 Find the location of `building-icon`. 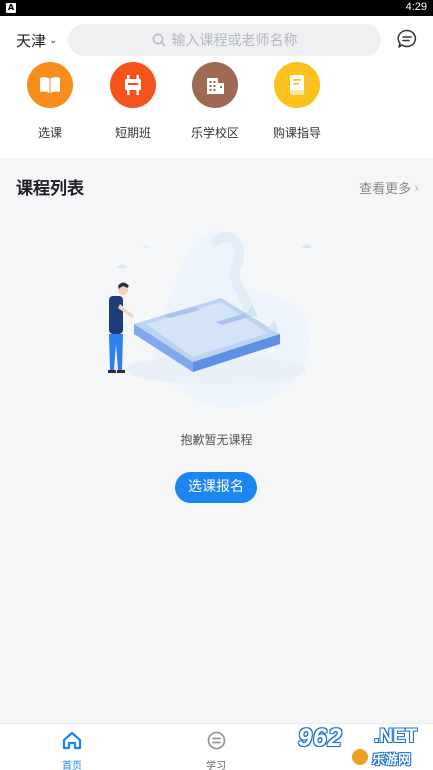

building-icon is located at coordinates (215, 85).